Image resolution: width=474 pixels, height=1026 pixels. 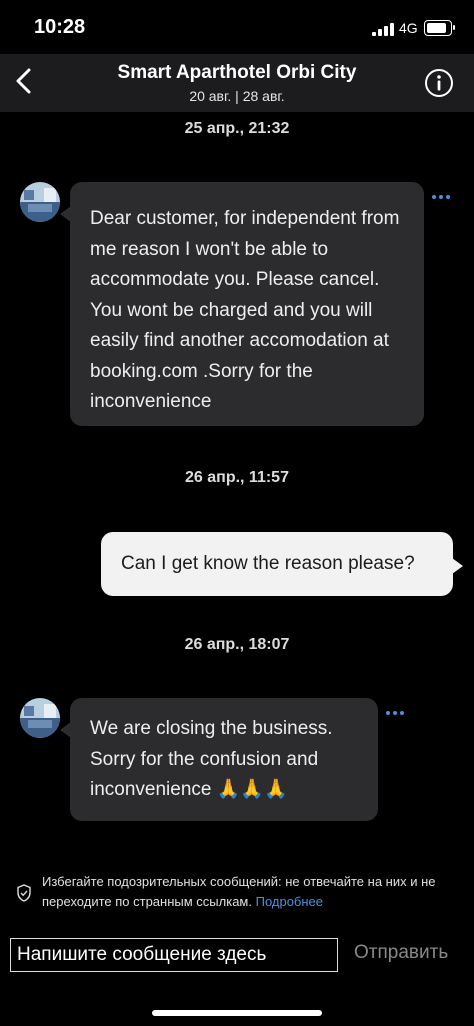 What do you see at coordinates (289, 901) in the screenshot?
I see `learn-more-link: Подробнее` at bounding box center [289, 901].